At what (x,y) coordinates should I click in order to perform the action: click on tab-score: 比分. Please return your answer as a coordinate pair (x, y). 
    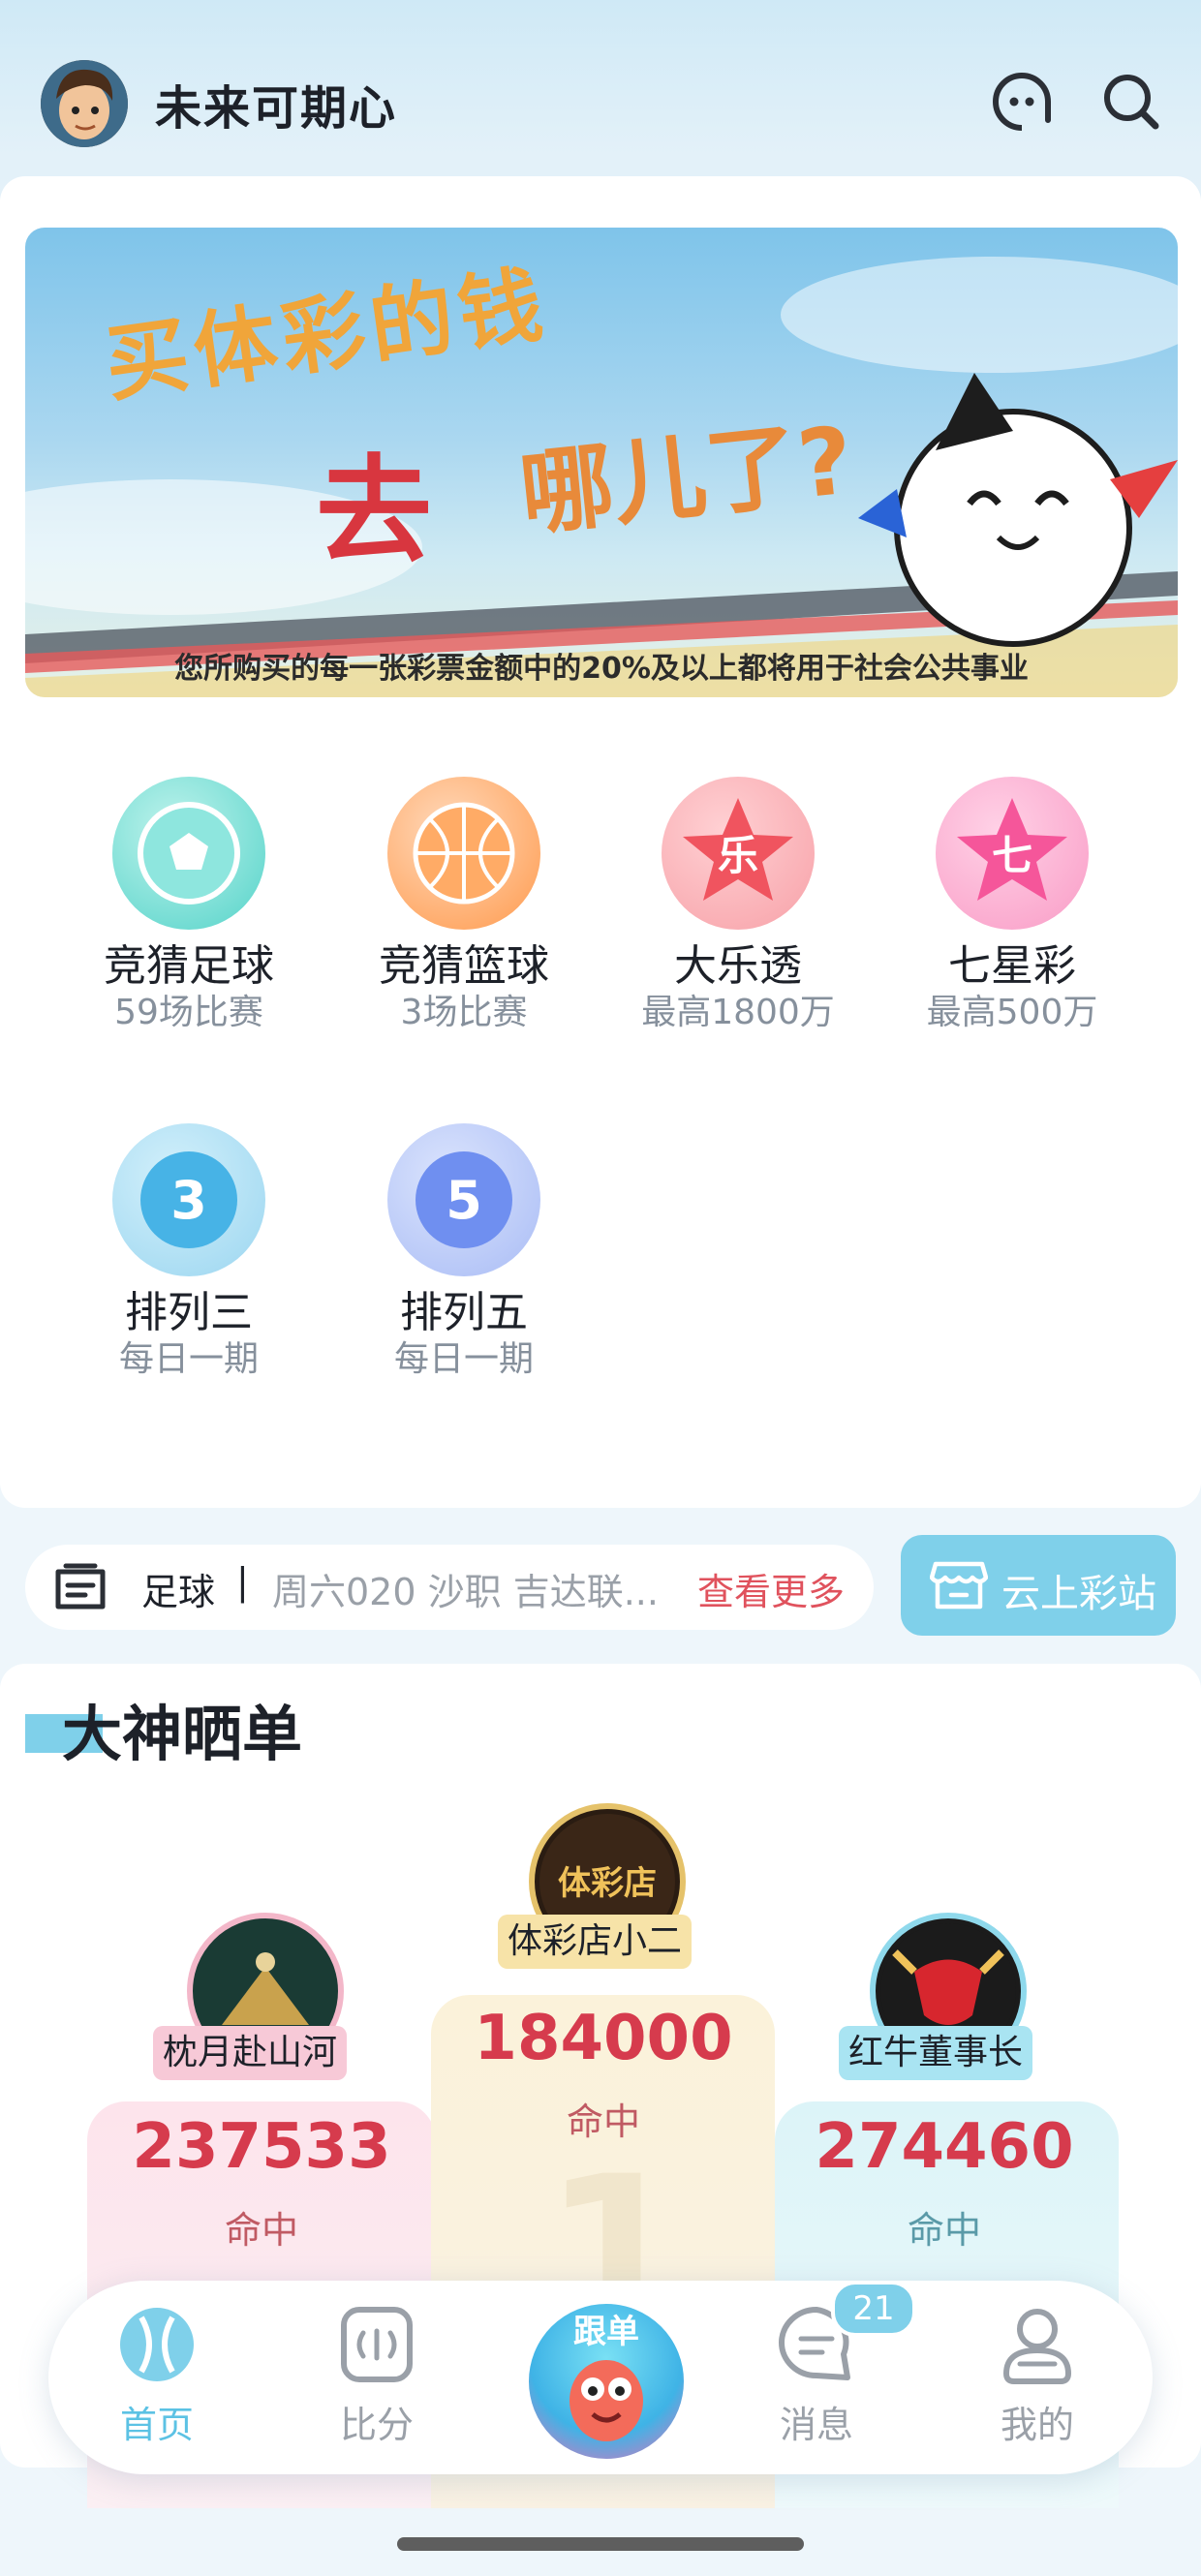
    Looking at the image, I should click on (376, 2376).